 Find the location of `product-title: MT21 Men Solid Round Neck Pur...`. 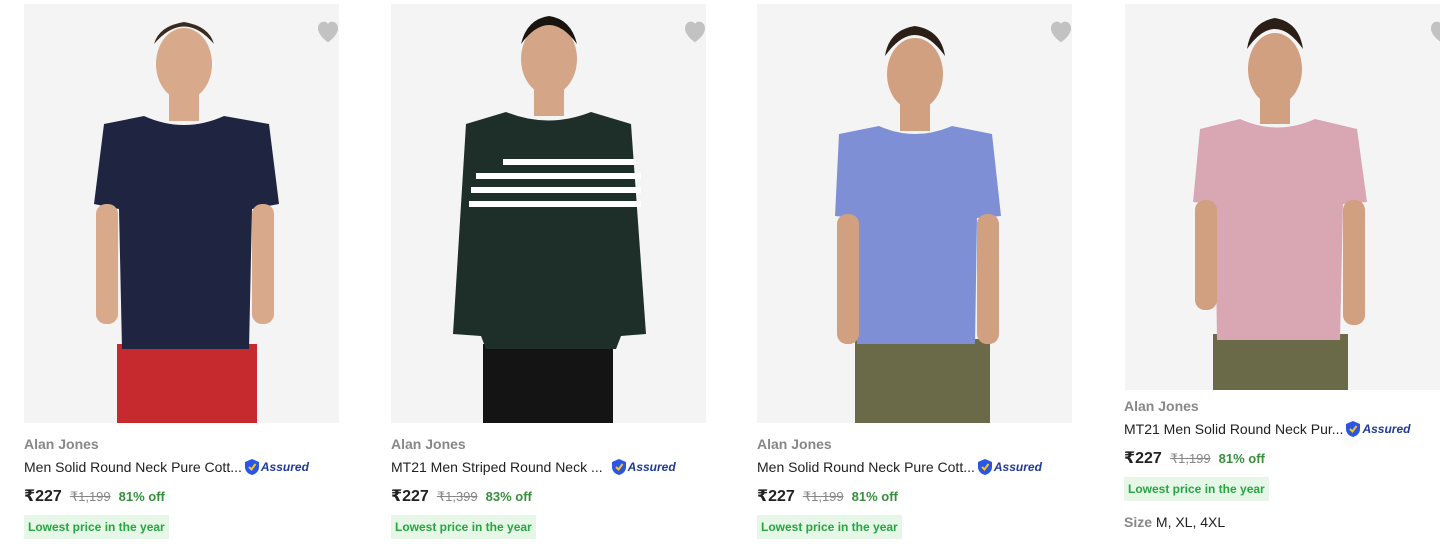

product-title: MT21 Men Solid Round Neck Pur... is located at coordinates (1233, 429).